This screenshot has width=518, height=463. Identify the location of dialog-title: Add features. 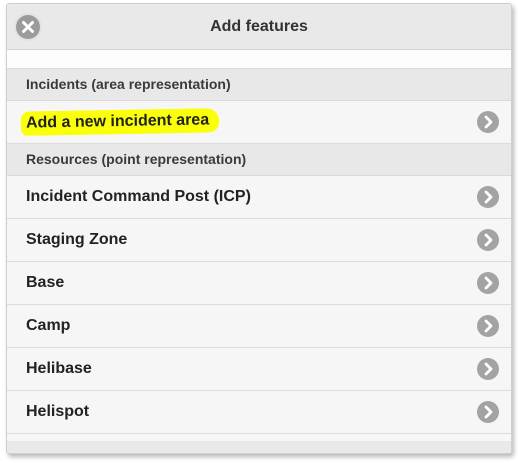
(259, 26).